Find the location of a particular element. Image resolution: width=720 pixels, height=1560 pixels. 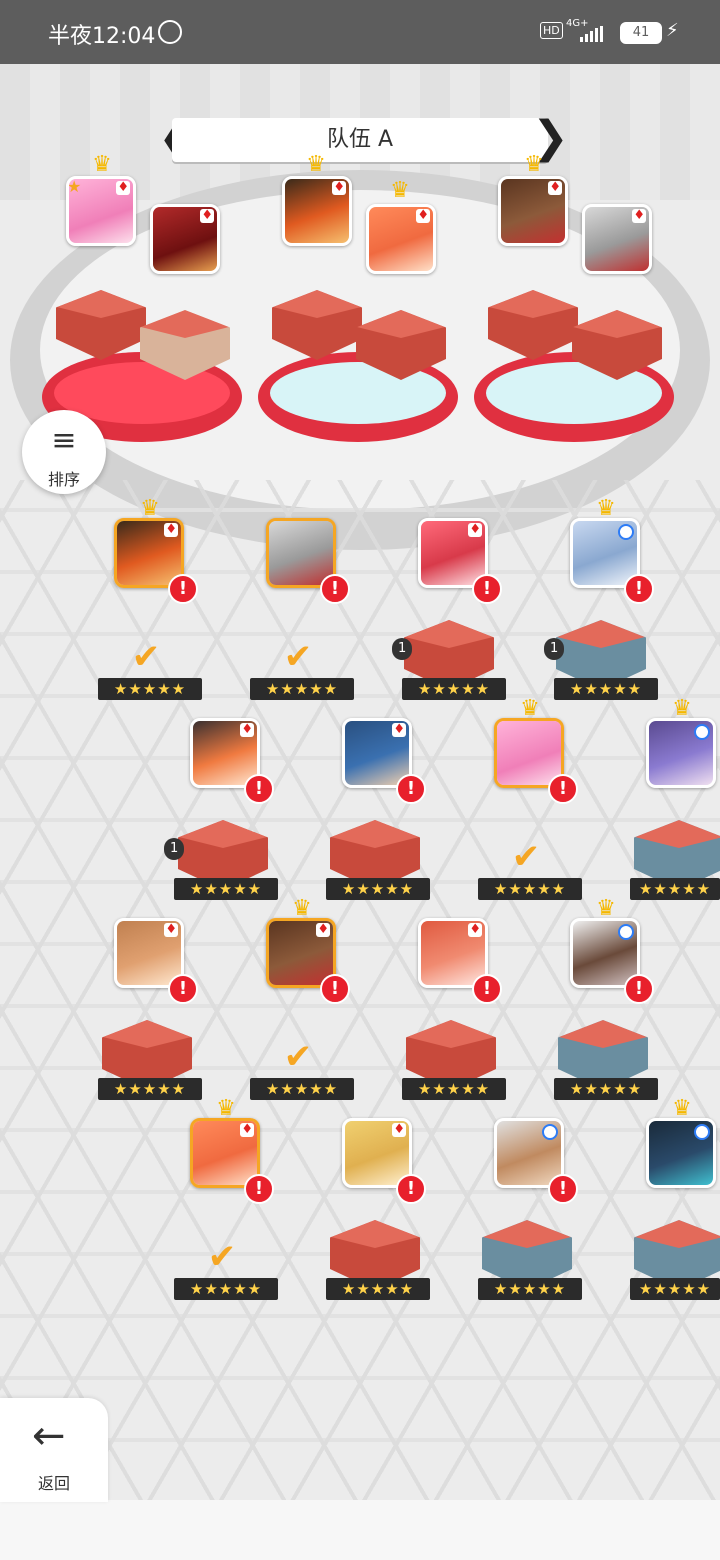

back-button: ← 返回 is located at coordinates (54, 1450).